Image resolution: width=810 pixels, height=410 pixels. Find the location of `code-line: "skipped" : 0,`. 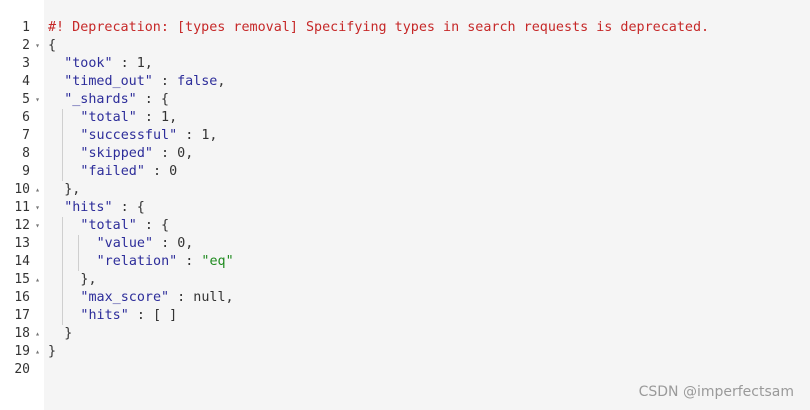

code-line: "skipped" : 0, is located at coordinates (136, 154).